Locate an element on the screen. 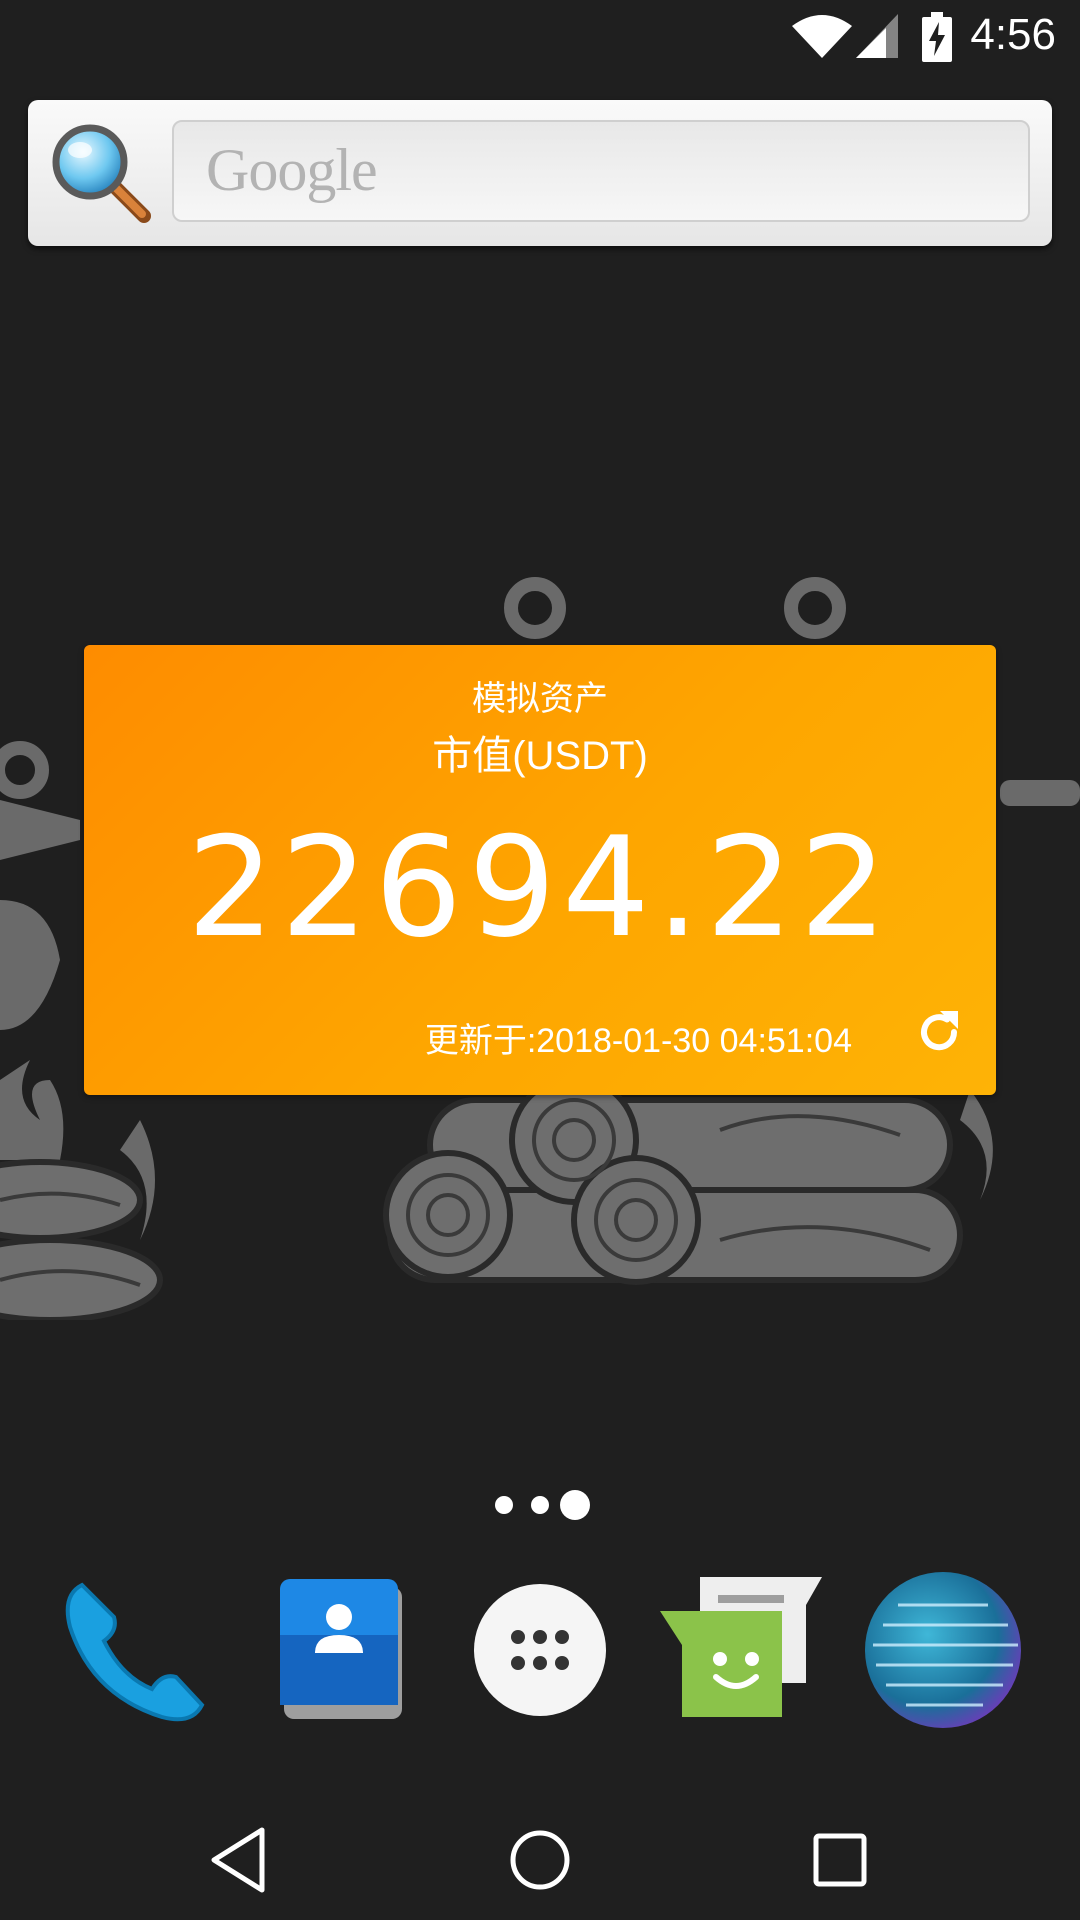 This screenshot has width=1080, height=1920. asset-value: 22694.22 is located at coordinates (540, 887).